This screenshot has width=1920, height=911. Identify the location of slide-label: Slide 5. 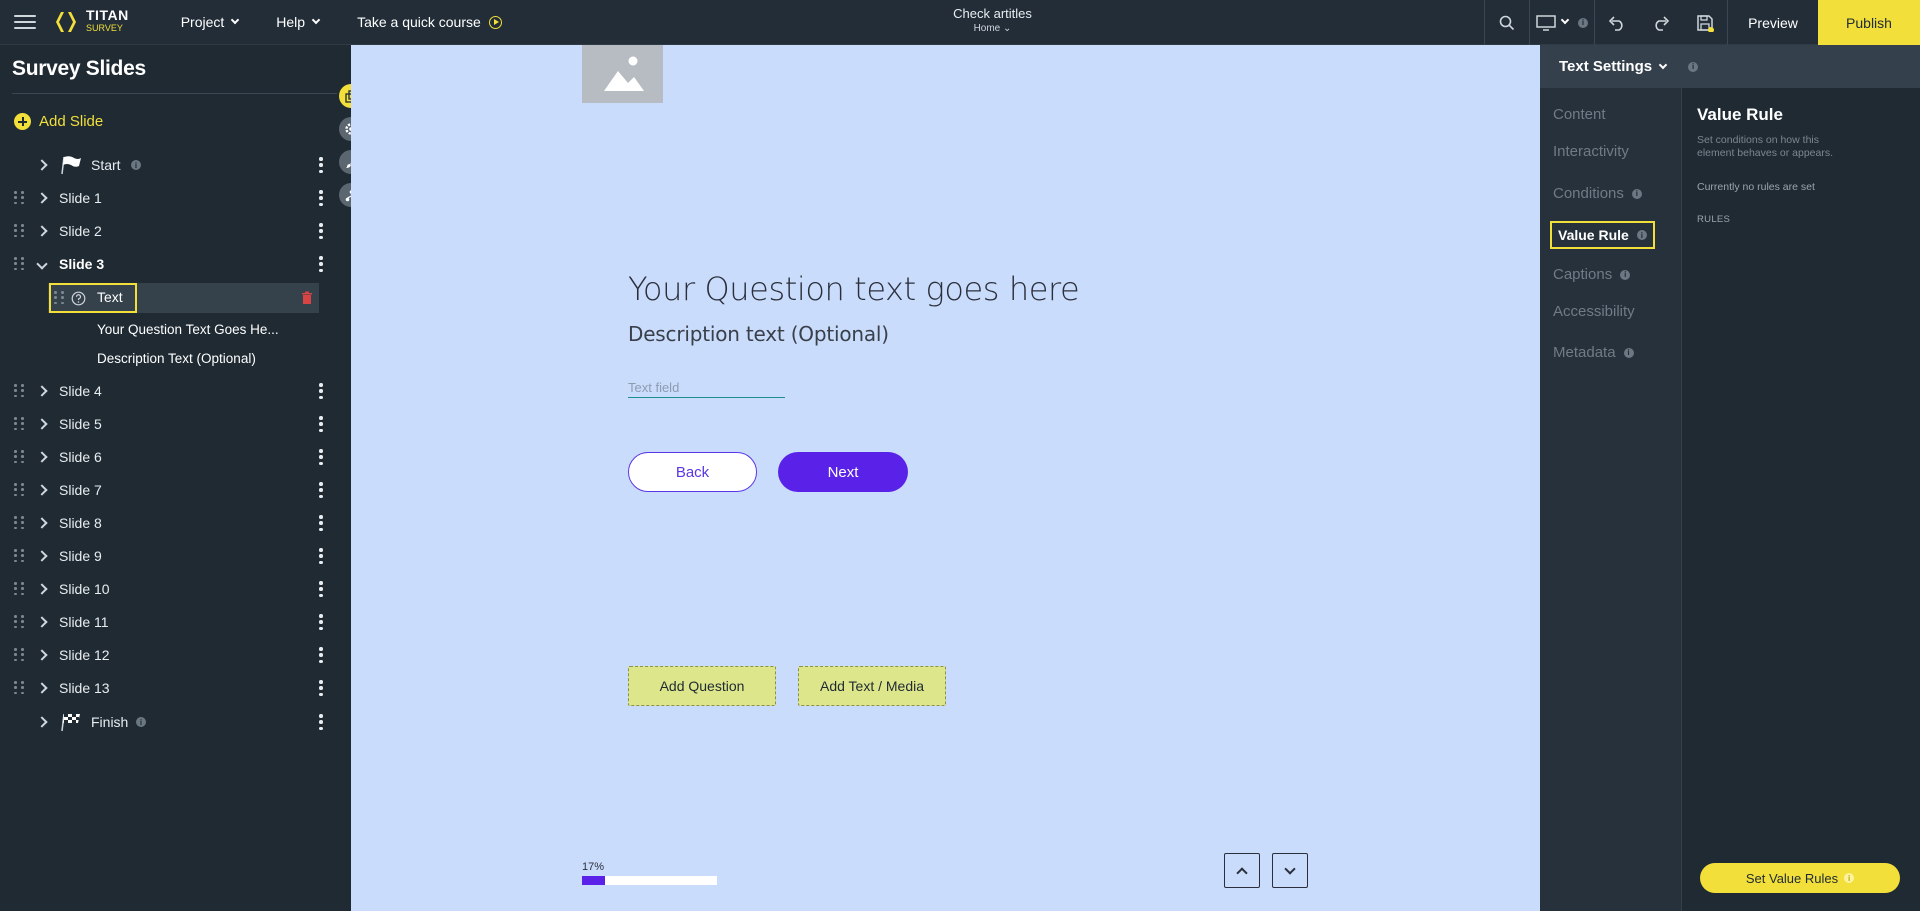
(80, 424).